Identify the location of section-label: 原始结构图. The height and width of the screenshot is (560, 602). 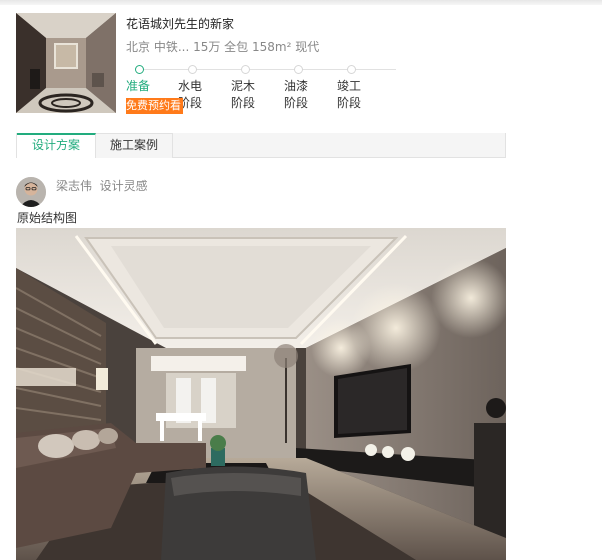
(47, 218).